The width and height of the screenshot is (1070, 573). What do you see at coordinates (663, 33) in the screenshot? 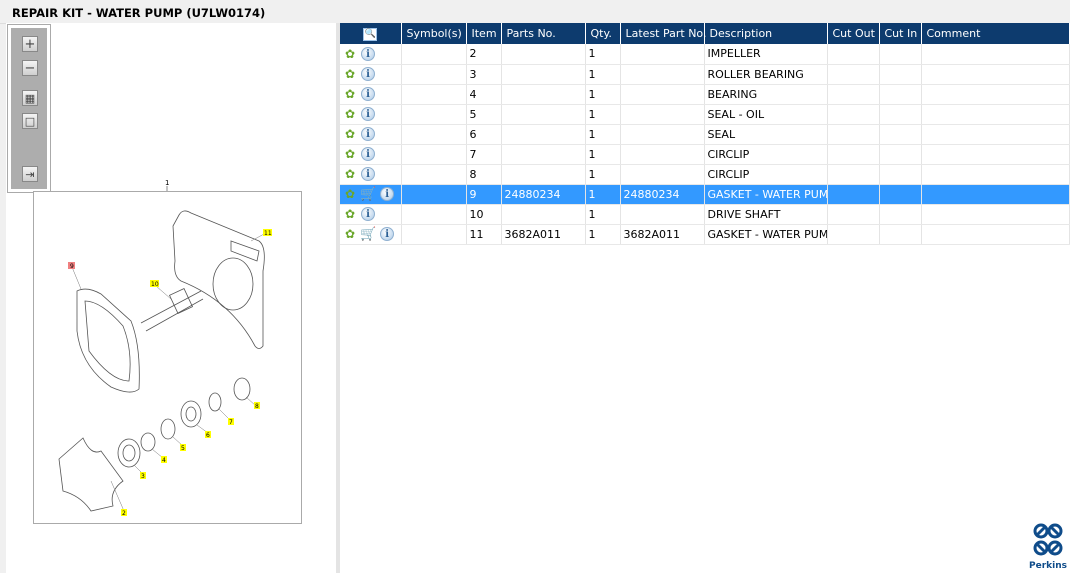
I see `column-header-latest-part-no: Latest Part No.` at bounding box center [663, 33].